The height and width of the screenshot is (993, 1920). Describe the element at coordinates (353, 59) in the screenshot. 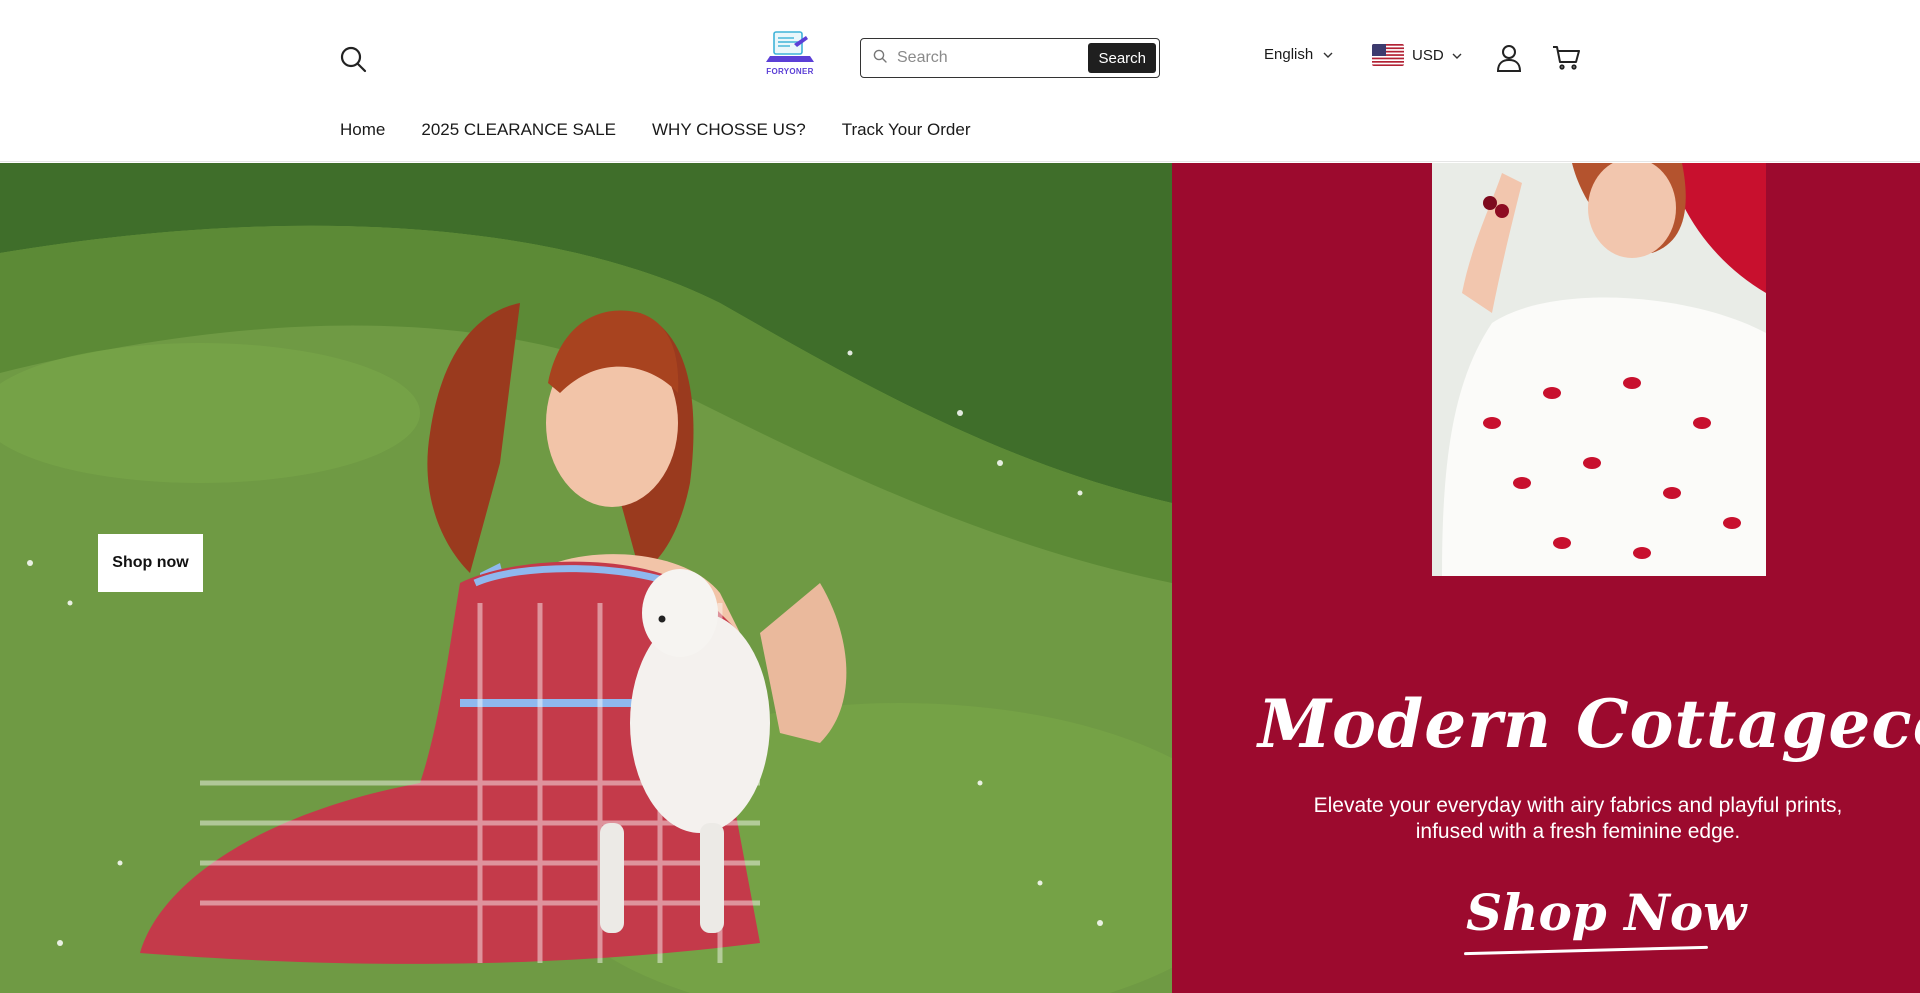

I see `search-icon` at that location.